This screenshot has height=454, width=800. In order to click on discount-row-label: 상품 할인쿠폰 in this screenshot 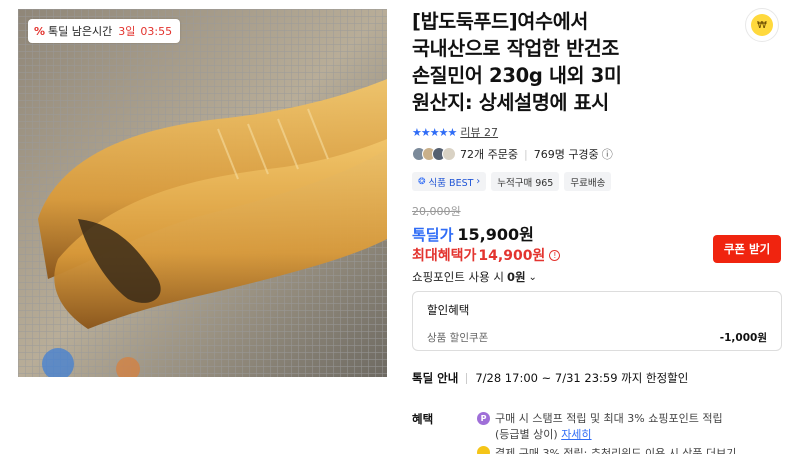, I will do `click(458, 338)`.